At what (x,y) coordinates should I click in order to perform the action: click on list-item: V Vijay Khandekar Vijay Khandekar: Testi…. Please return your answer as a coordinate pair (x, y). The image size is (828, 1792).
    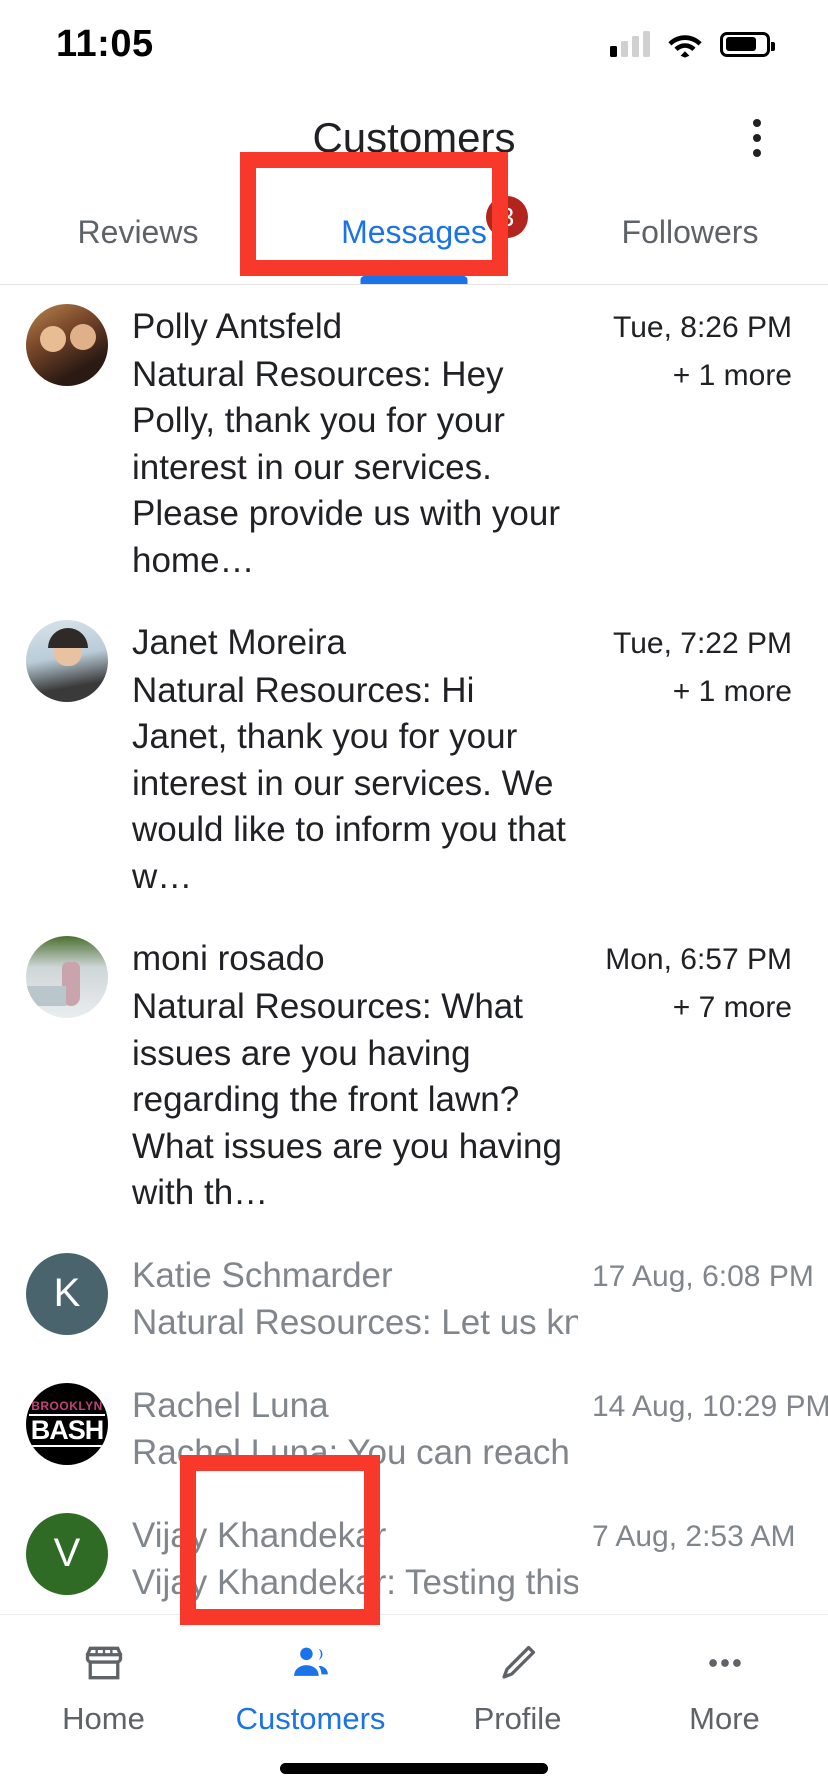
    Looking at the image, I should click on (414, 1560).